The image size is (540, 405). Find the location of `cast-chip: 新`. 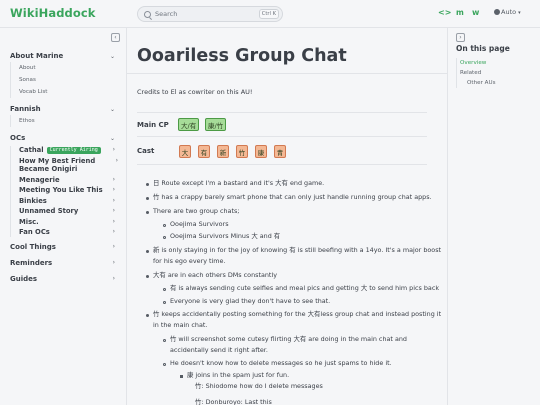

cast-chip: 新 is located at coordinates (223, 151).